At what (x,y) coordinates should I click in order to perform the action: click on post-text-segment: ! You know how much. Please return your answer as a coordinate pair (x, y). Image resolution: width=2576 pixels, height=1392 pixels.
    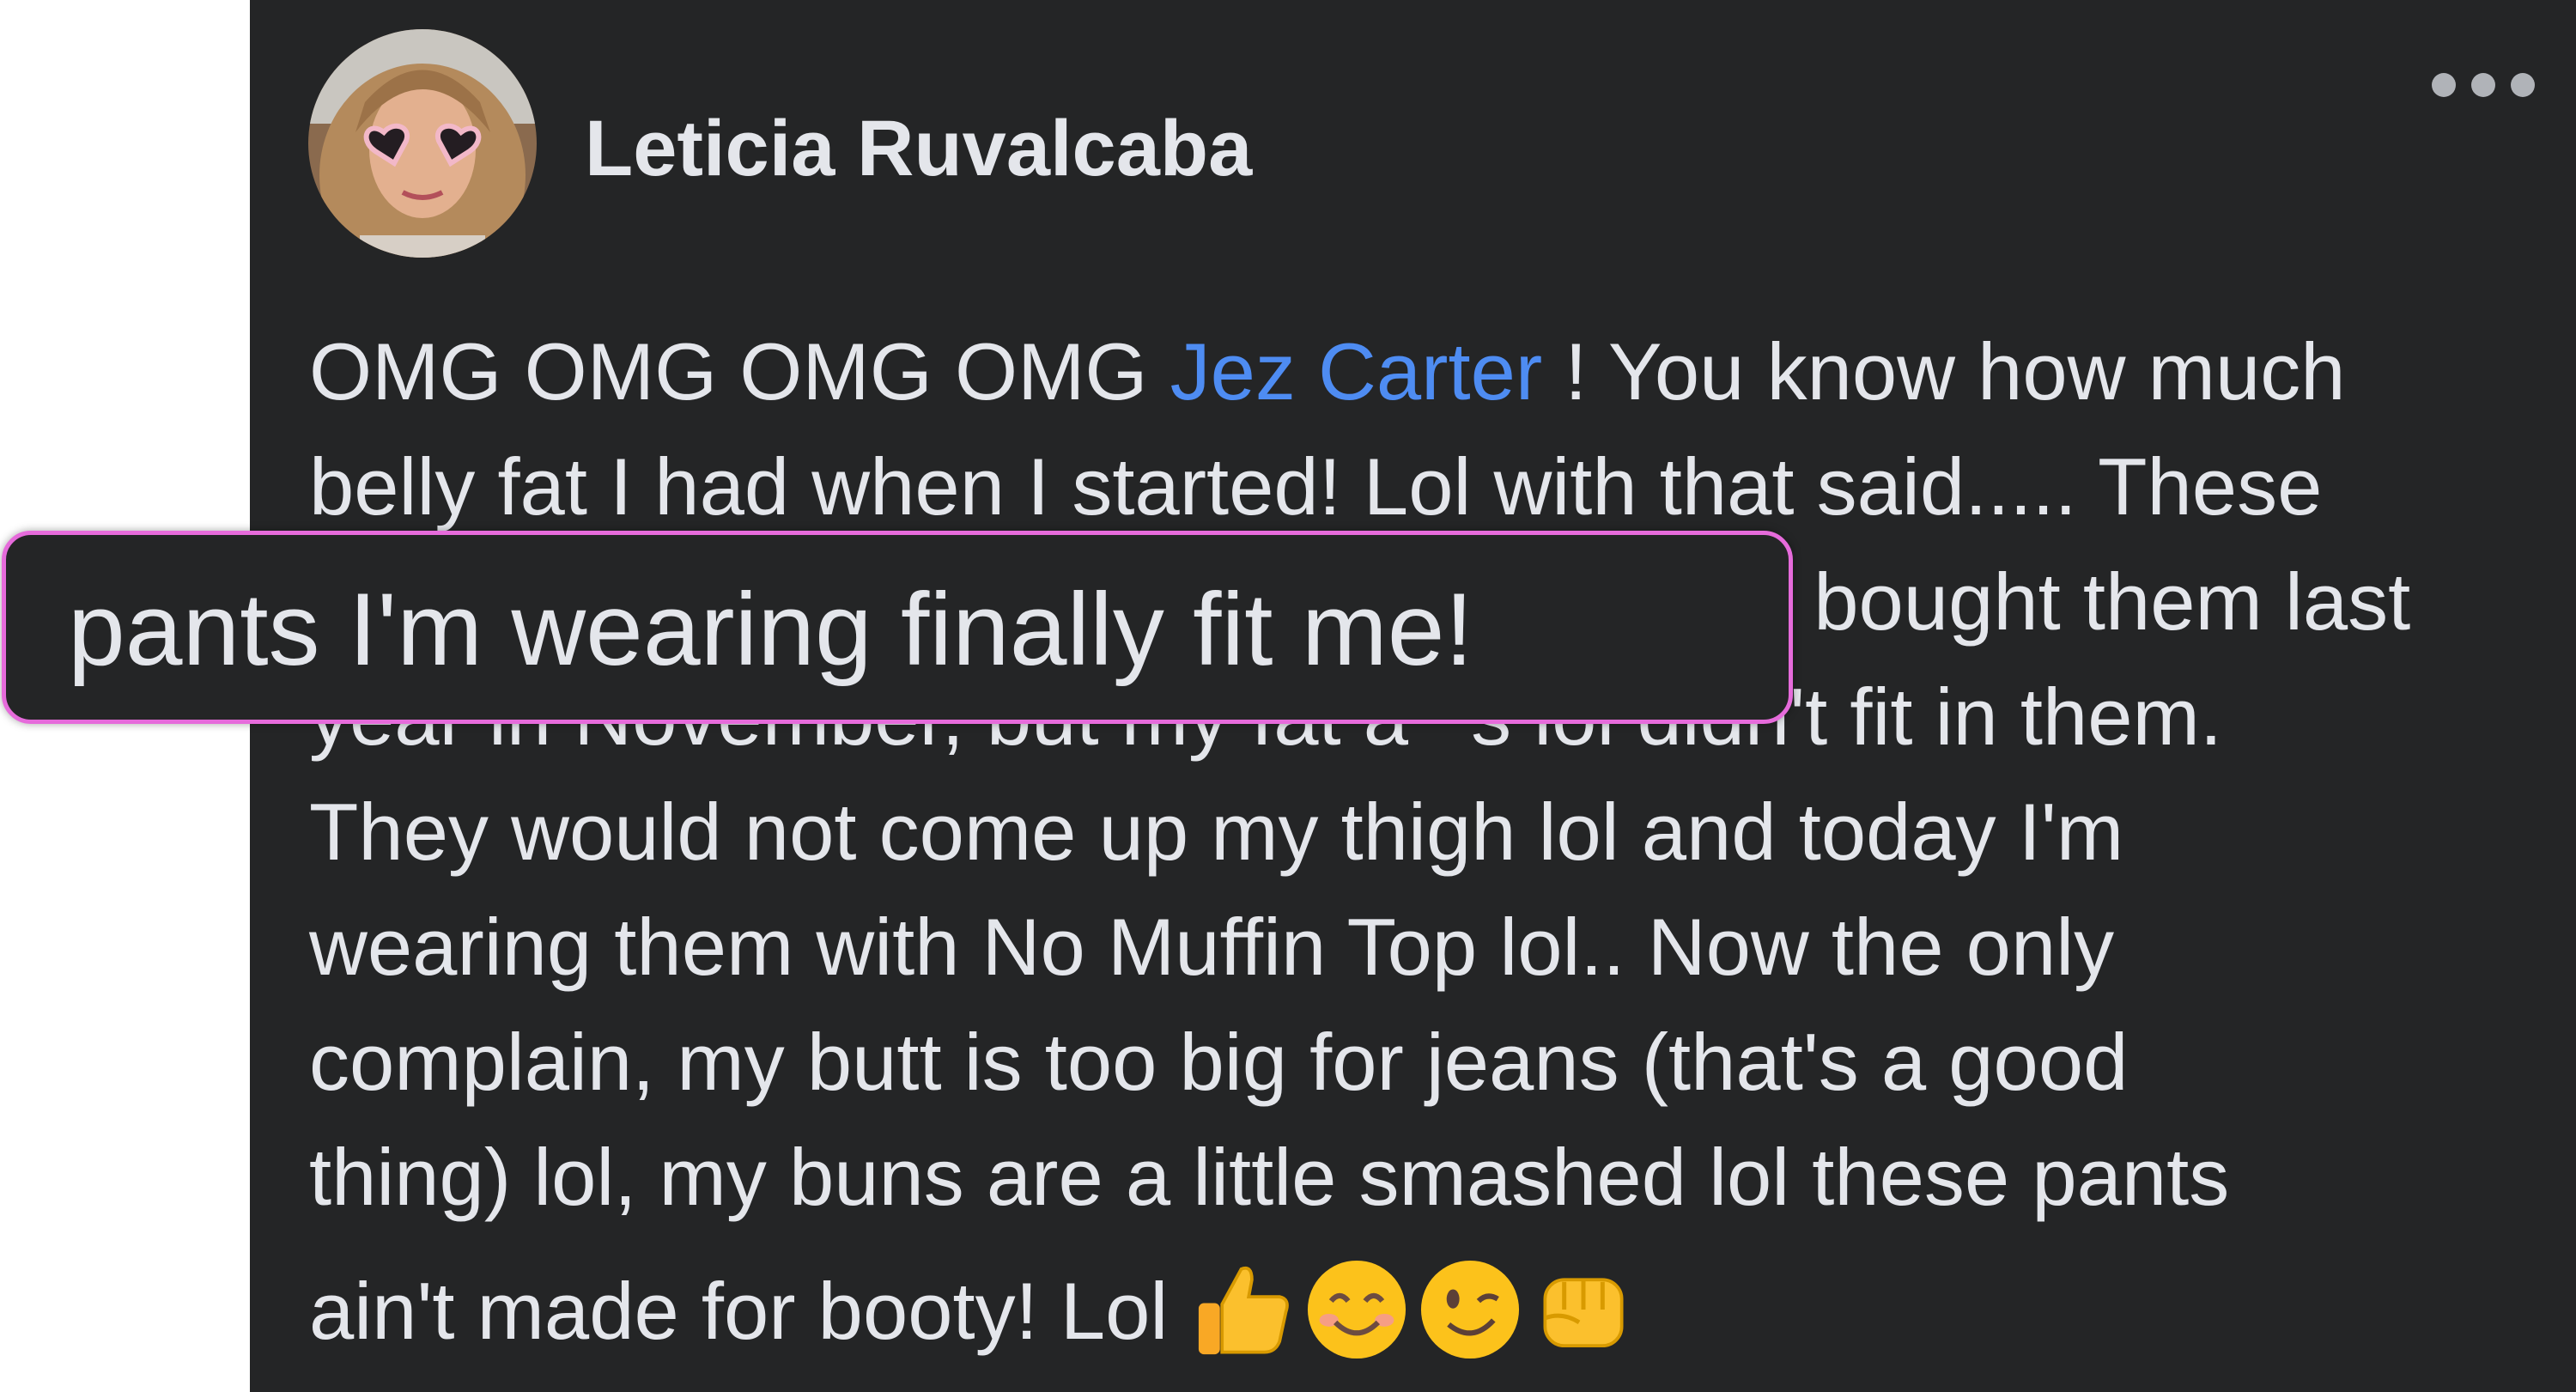
    Looking at the image, I should click on (1944, 371).